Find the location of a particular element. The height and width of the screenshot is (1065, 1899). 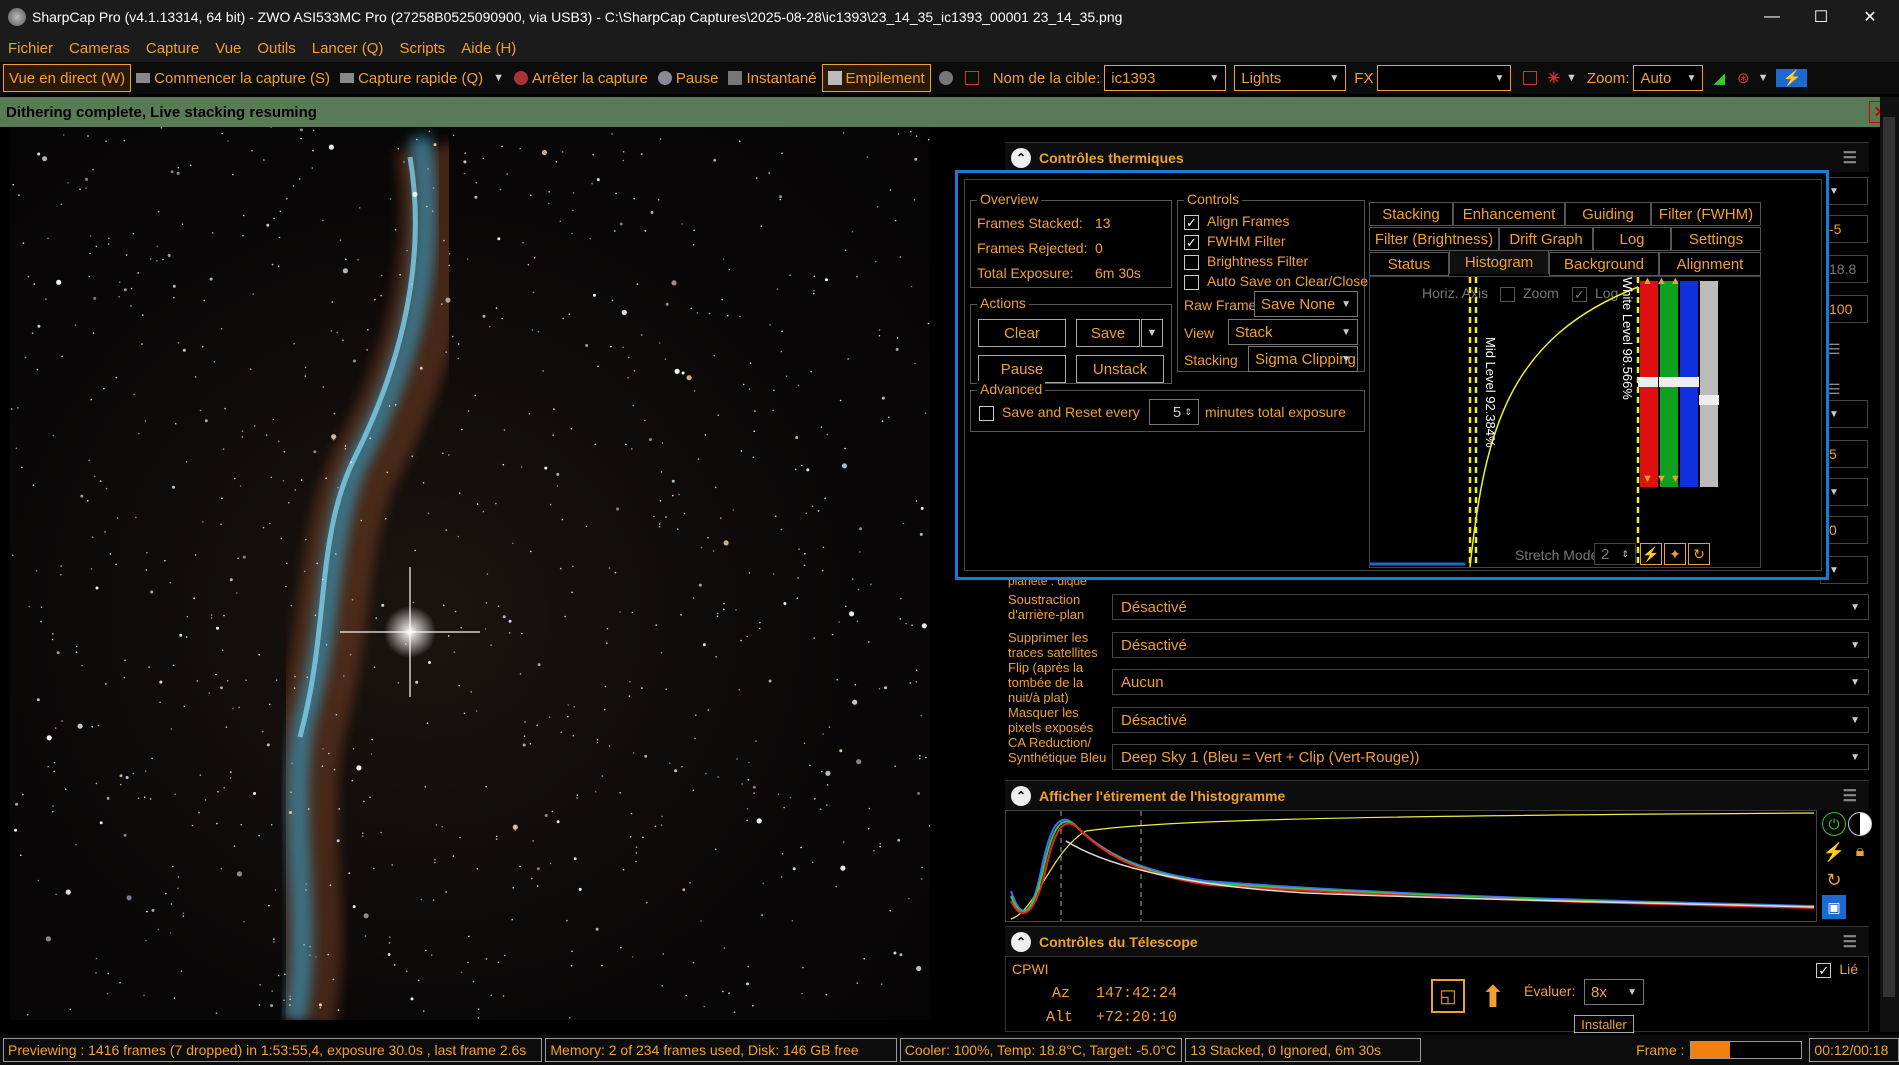

green-handle is located at coordinates (1669, 382).